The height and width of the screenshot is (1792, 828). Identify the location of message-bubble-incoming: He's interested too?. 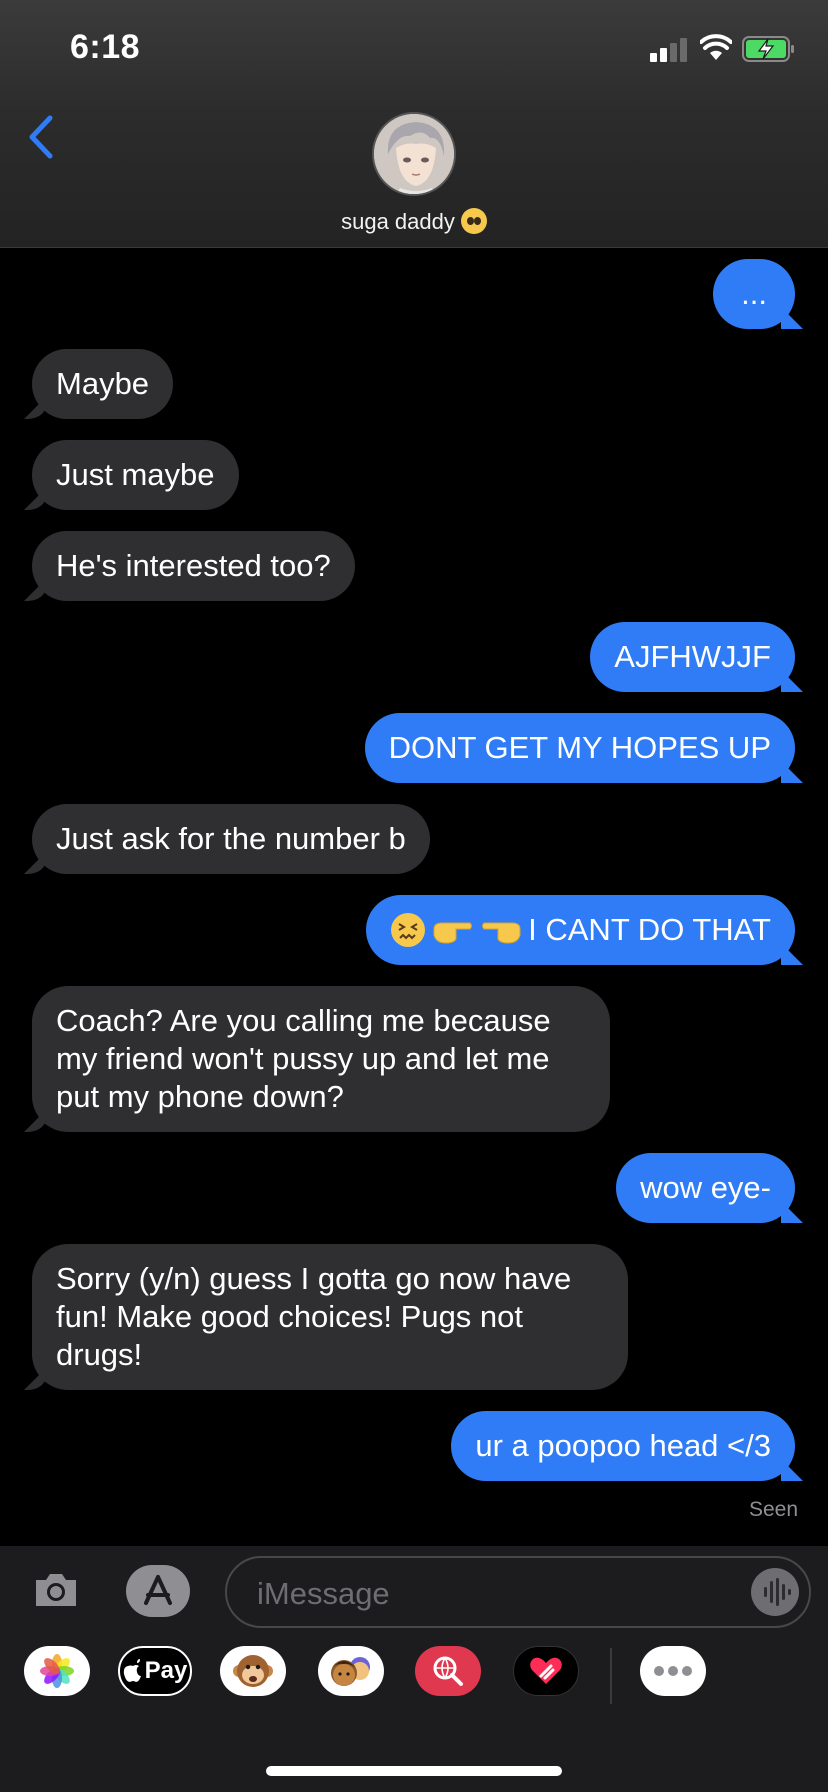
(193, 566).